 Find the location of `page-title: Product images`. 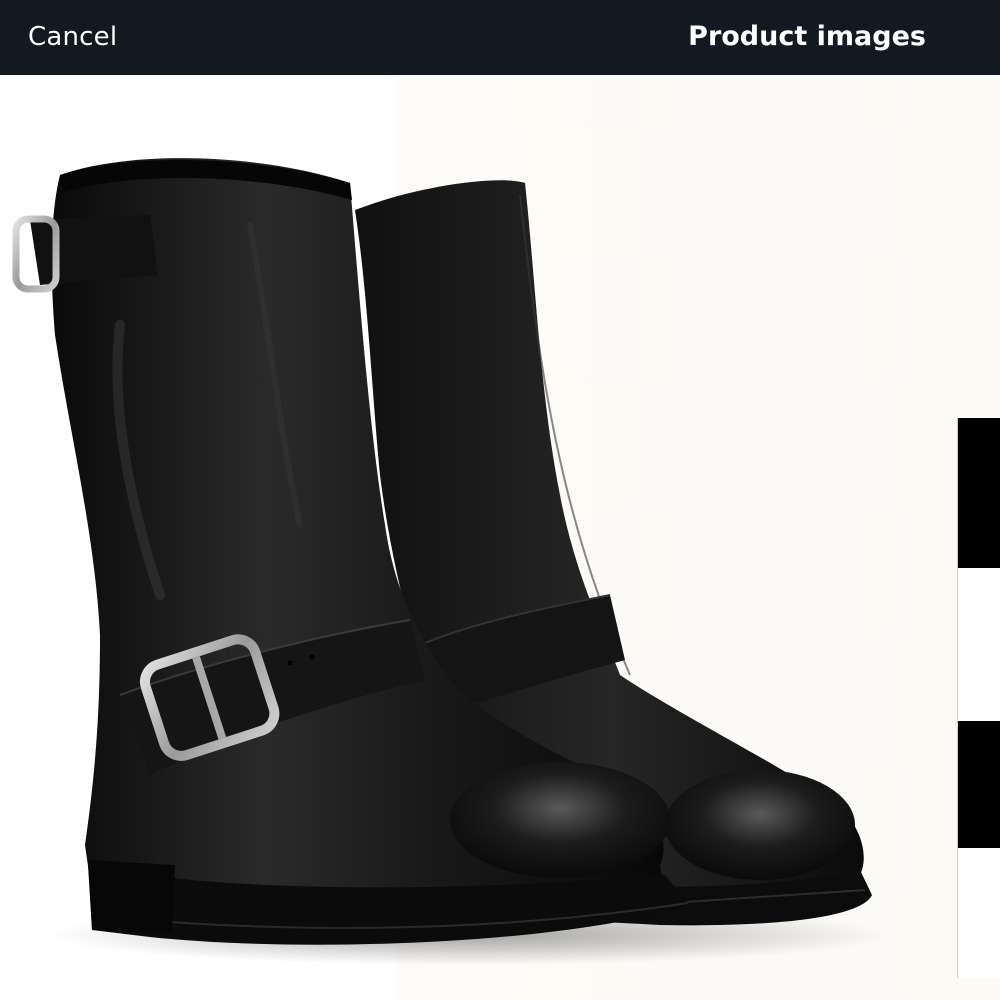

page-title: Product images is located at coordinates (807, 36).